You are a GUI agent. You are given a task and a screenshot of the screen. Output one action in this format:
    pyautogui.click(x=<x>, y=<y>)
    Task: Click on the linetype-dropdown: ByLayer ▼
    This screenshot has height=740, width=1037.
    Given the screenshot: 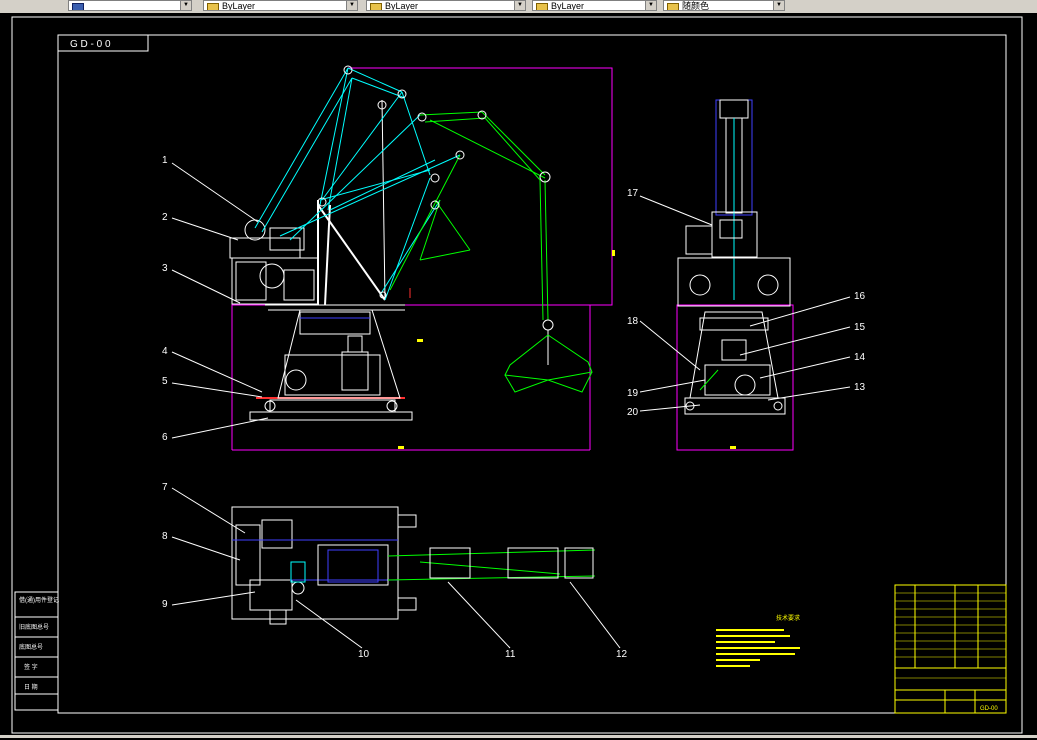 What is the action you would take?
    pyautogui.click(x=446, y=5)
    